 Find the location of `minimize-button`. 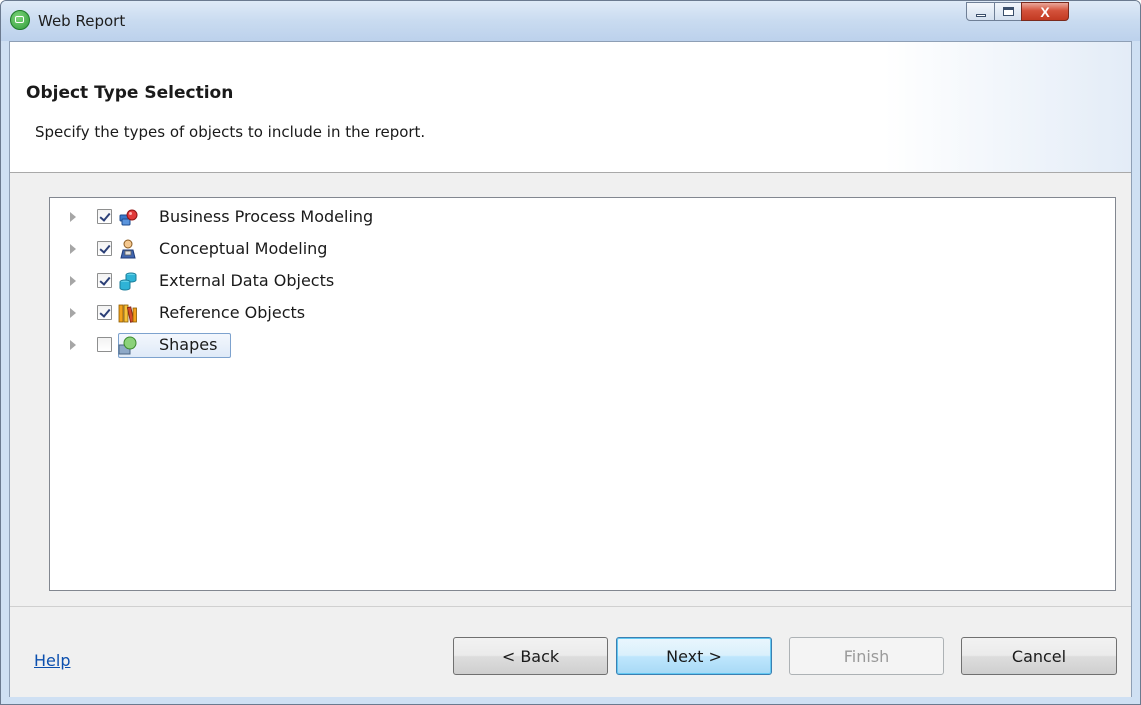

minimize-button is located at coordinates (980, 11).